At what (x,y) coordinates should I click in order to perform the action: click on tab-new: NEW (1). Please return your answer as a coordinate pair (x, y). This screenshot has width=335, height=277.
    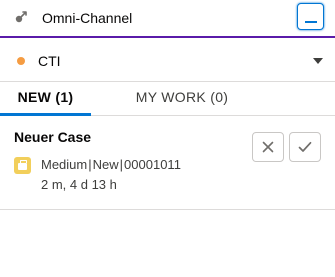
    Looking at the image, I should click on (45, 99).